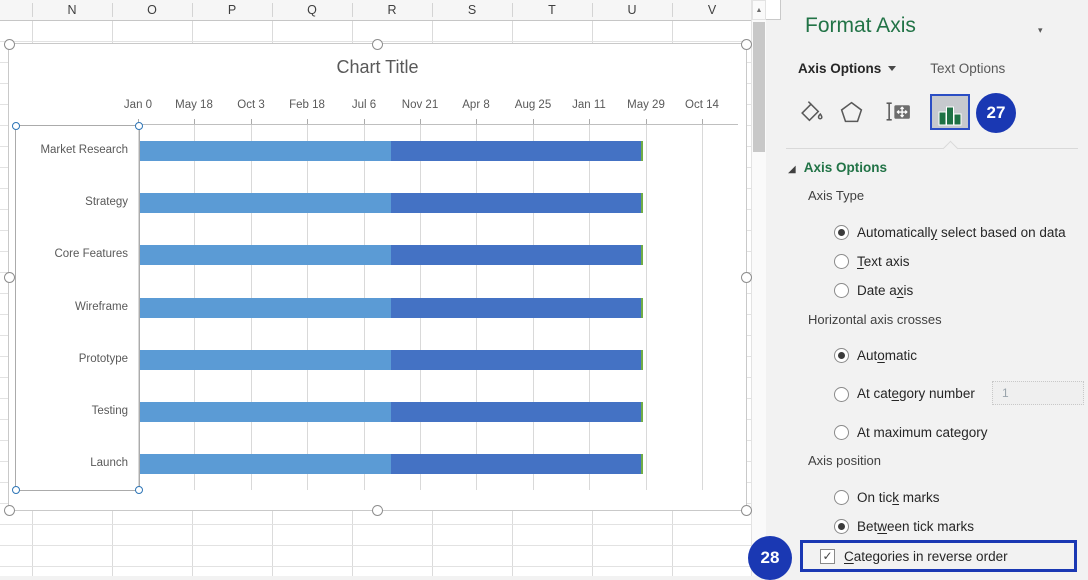 Image resolution: width=1088 pixels, height=580 pixels. Describe the element at coordinates (887, 497) in the screenshot. I see `radio-on-tick-marks: On tick marks` at that location.